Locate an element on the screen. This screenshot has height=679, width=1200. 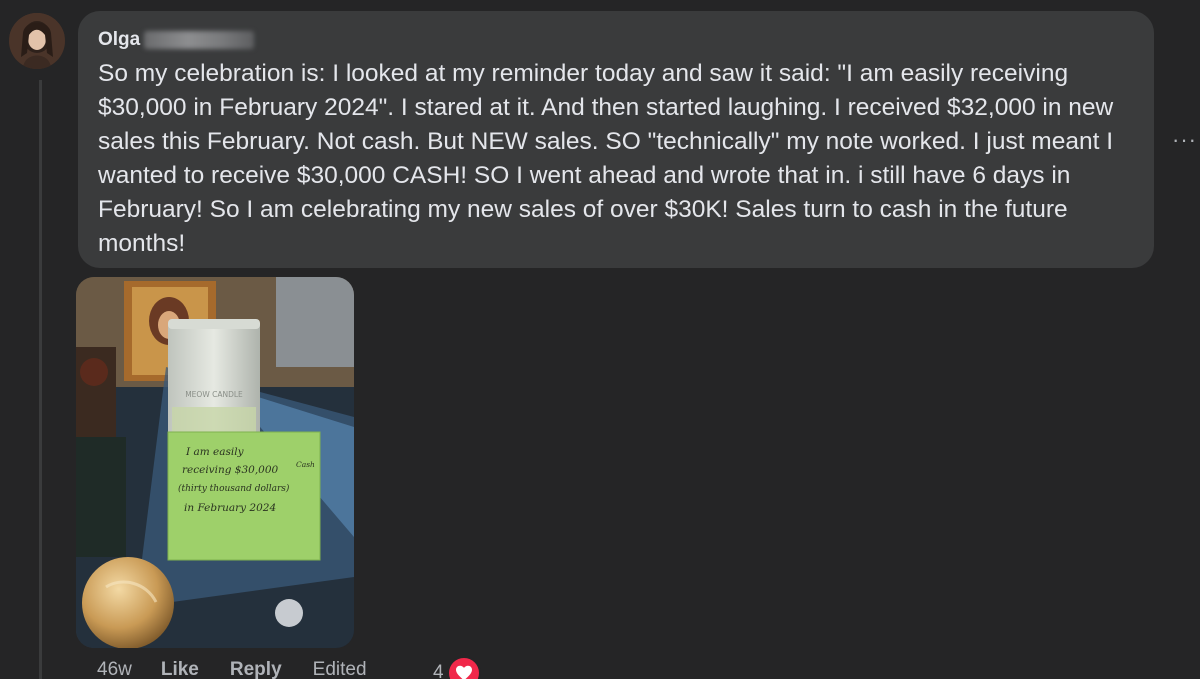
note-line-2: receiving $30,000 is located at coordinates (230, 470).